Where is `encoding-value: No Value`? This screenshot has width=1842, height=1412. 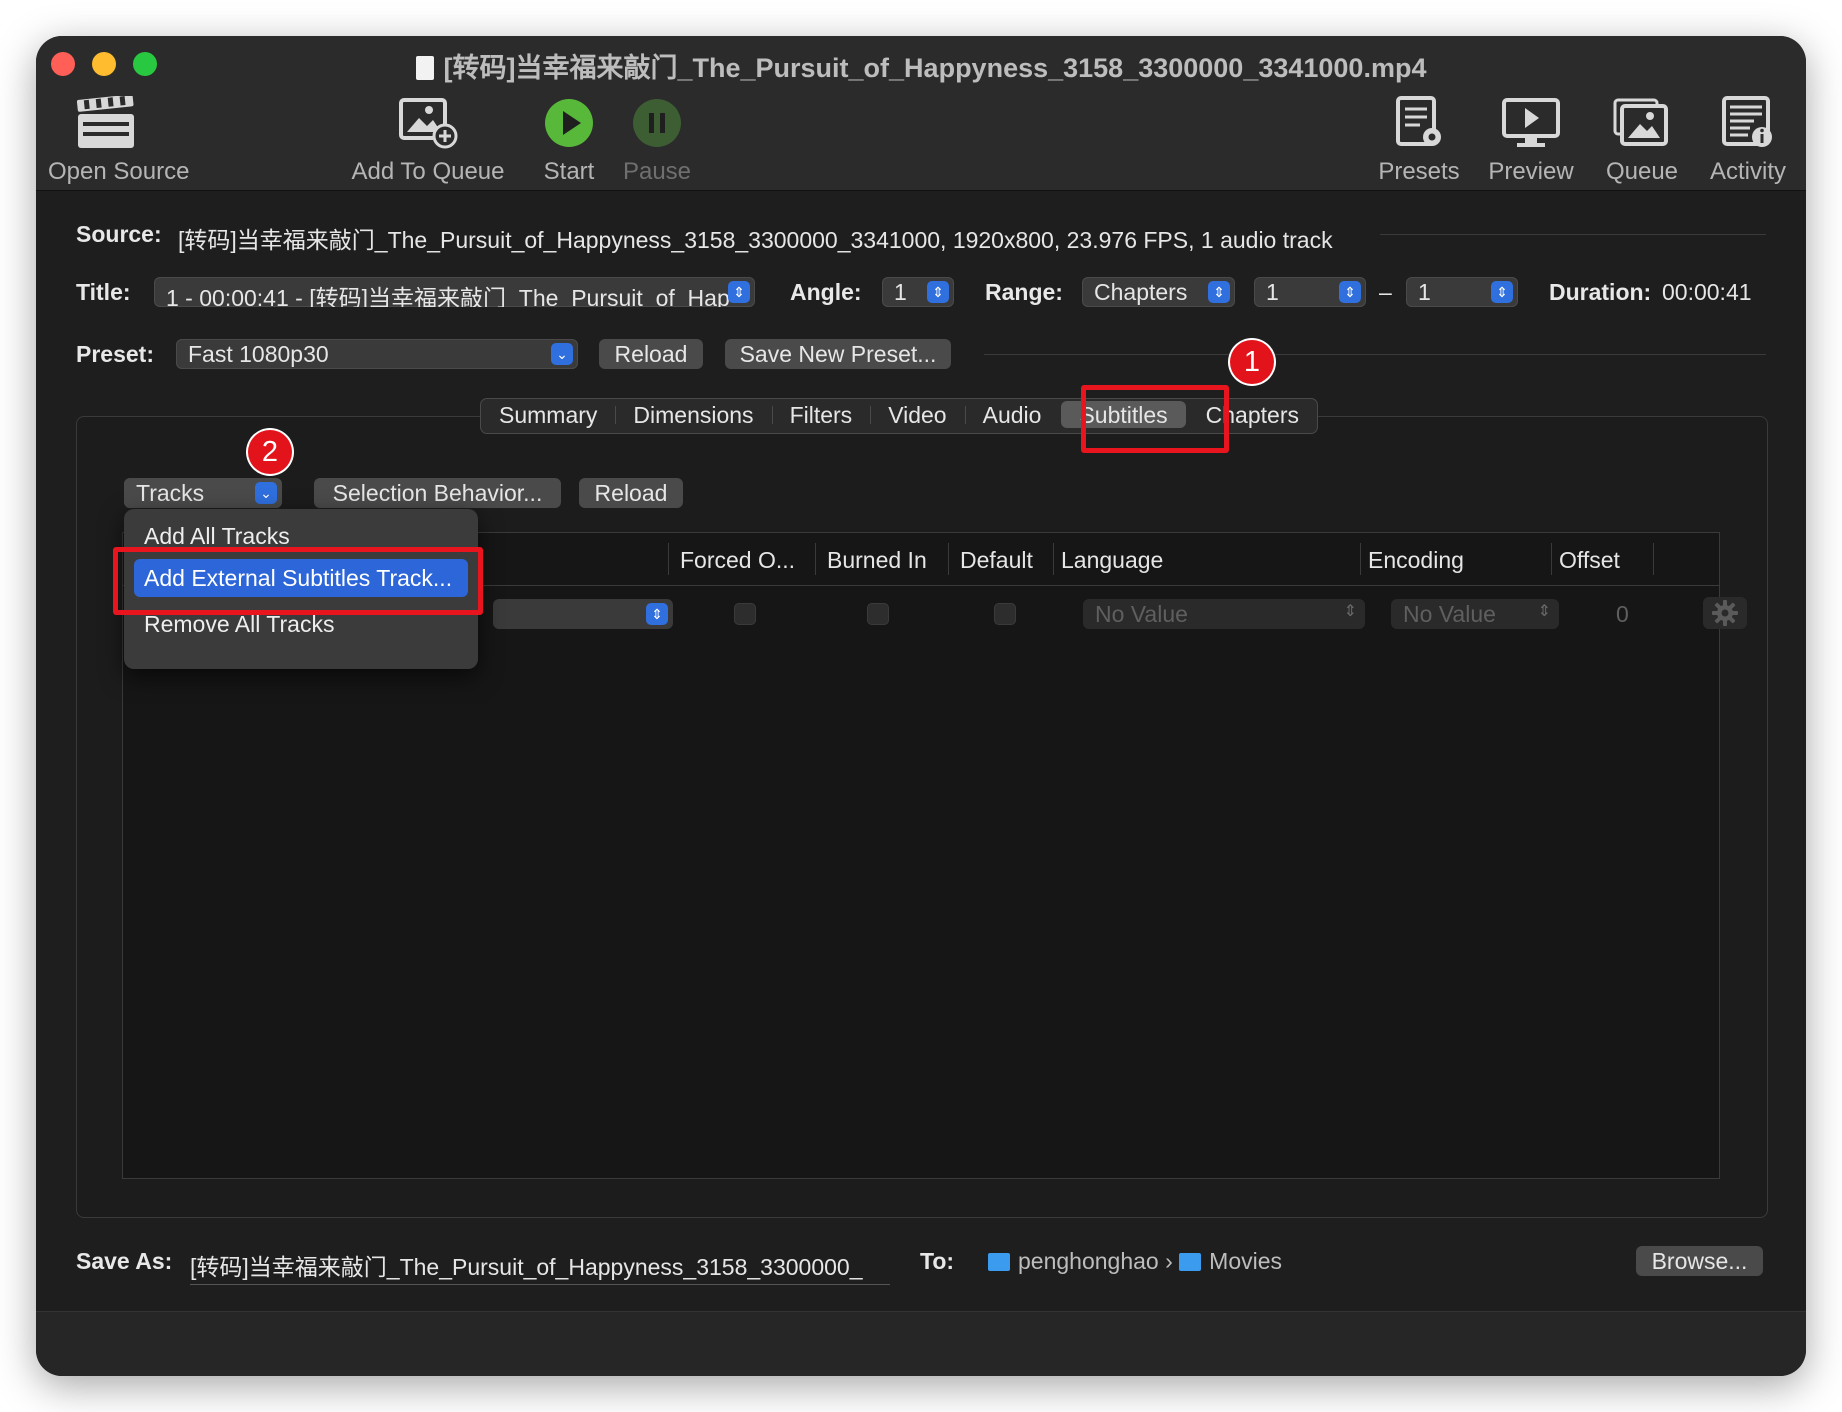
encoding-value: No Value is located at coordinates (1449, 614).